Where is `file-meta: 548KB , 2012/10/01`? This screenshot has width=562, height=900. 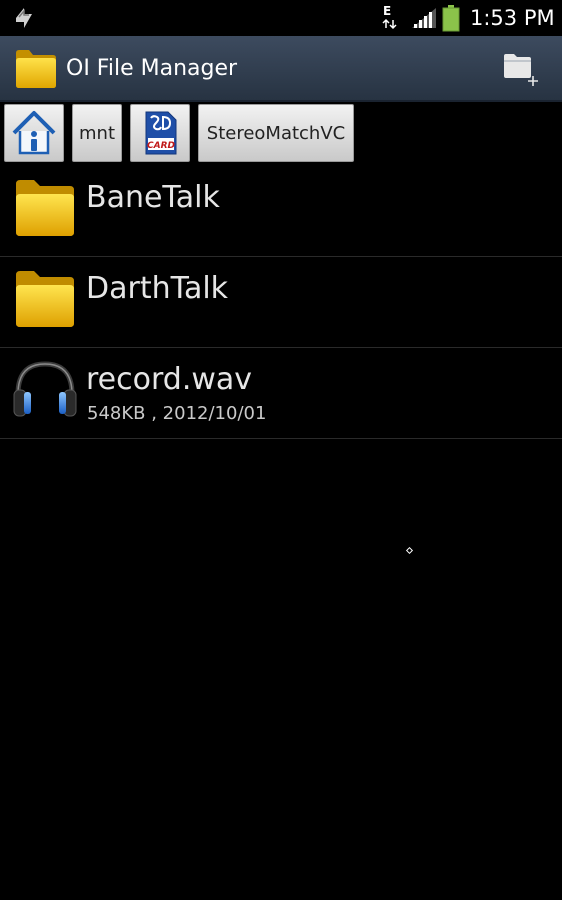 file-meta: 548KB , 2012/10/01 is located at coordinates (177, 413).